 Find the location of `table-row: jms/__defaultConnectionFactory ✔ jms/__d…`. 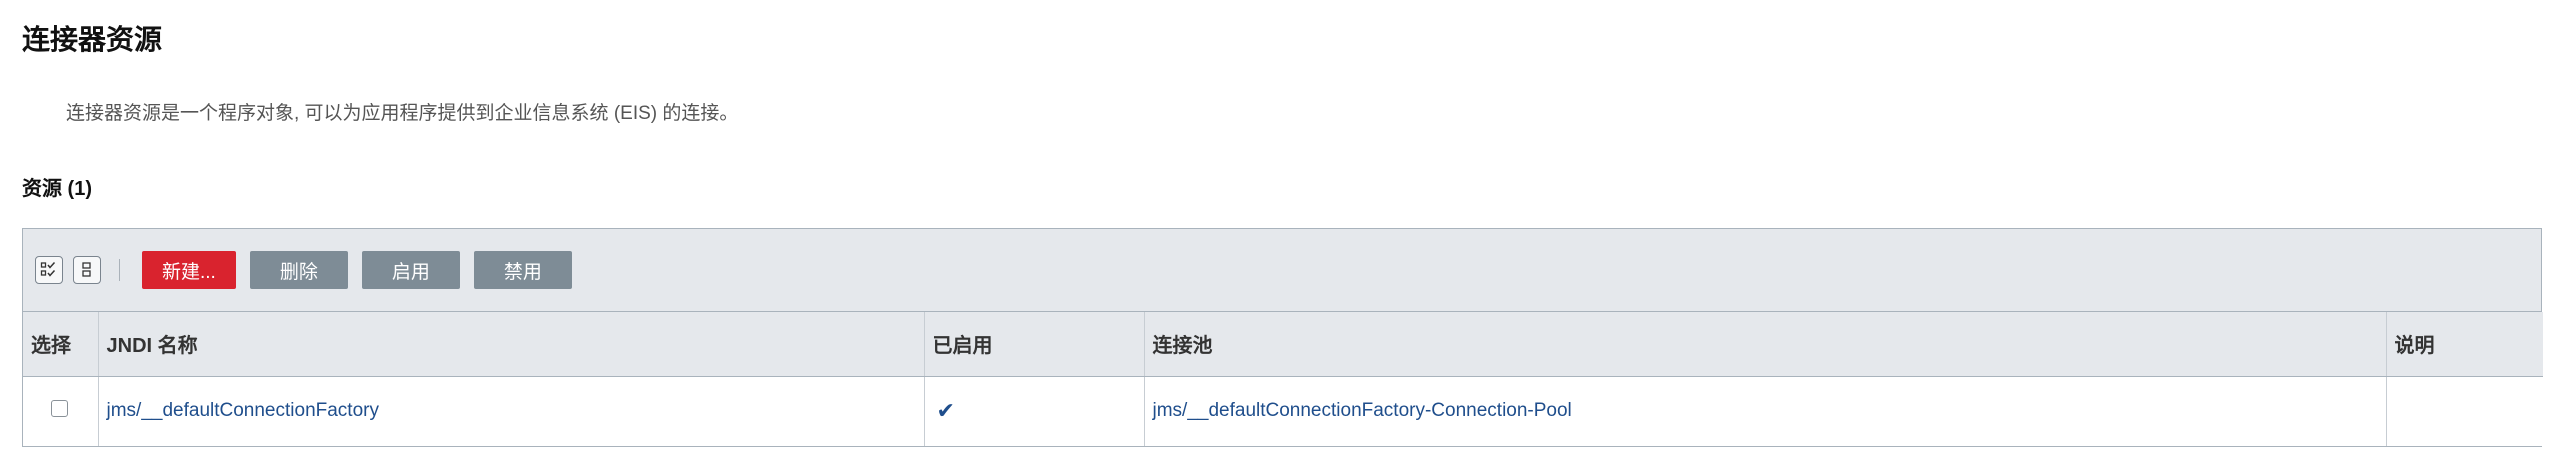

table-row: jms/__defaultConnectionFactory ✔ jms/__d… is located at coordinates (1283, 411).